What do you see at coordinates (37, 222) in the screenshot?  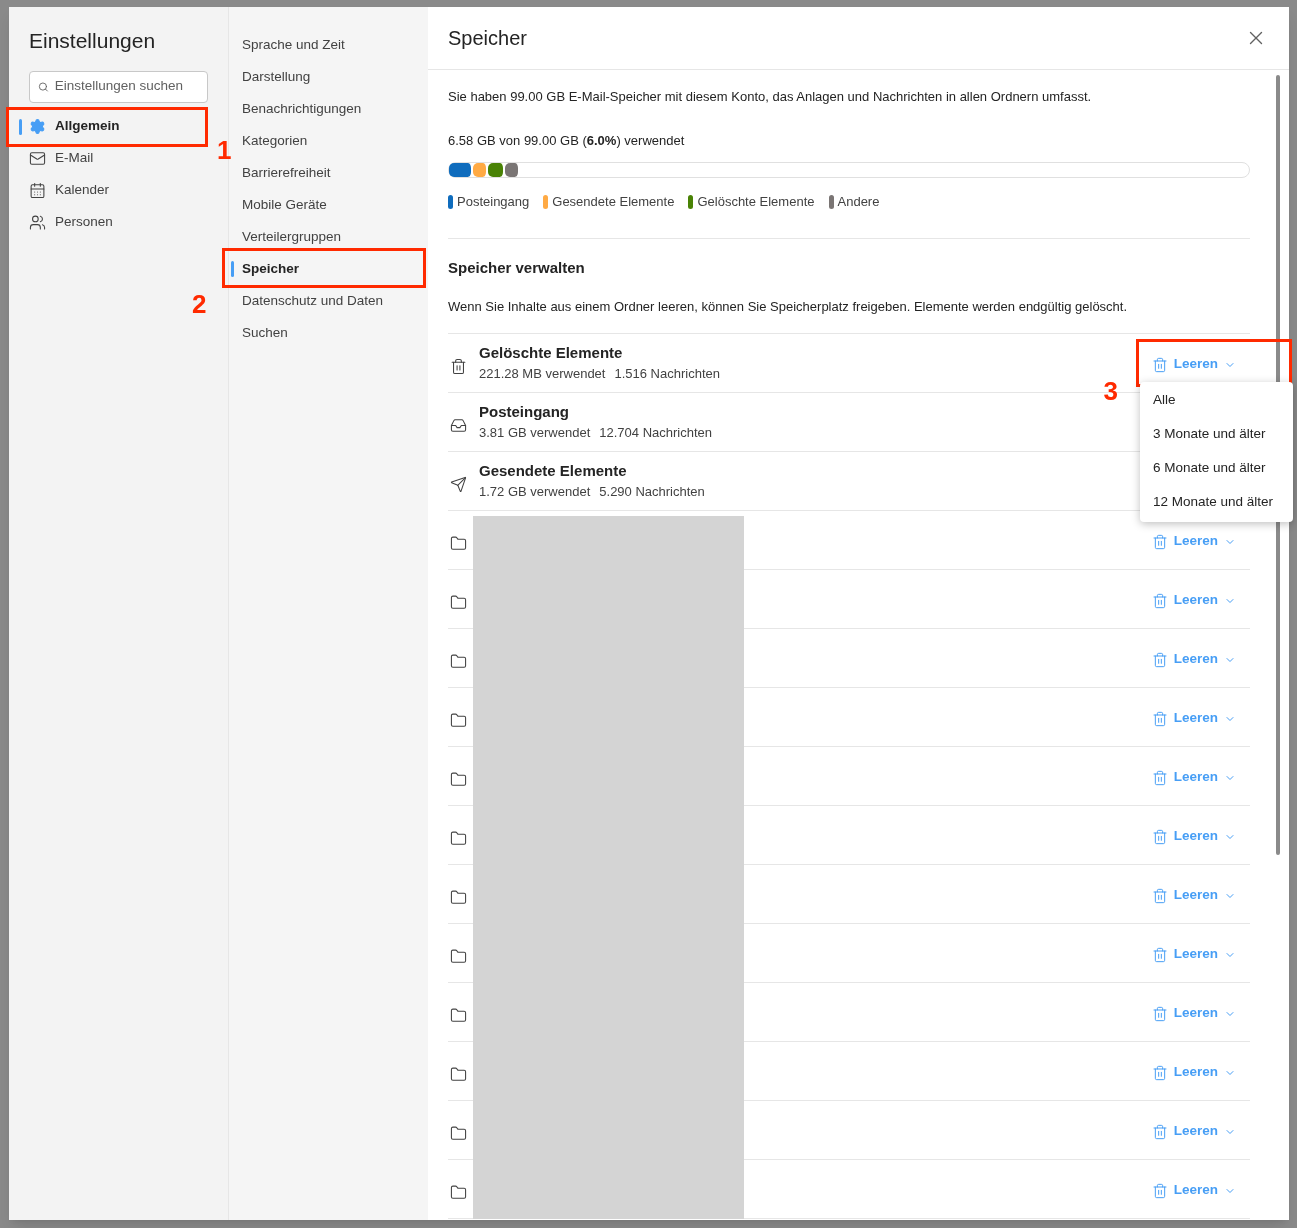 I see `people-icon` at bounding box center [37, 222].